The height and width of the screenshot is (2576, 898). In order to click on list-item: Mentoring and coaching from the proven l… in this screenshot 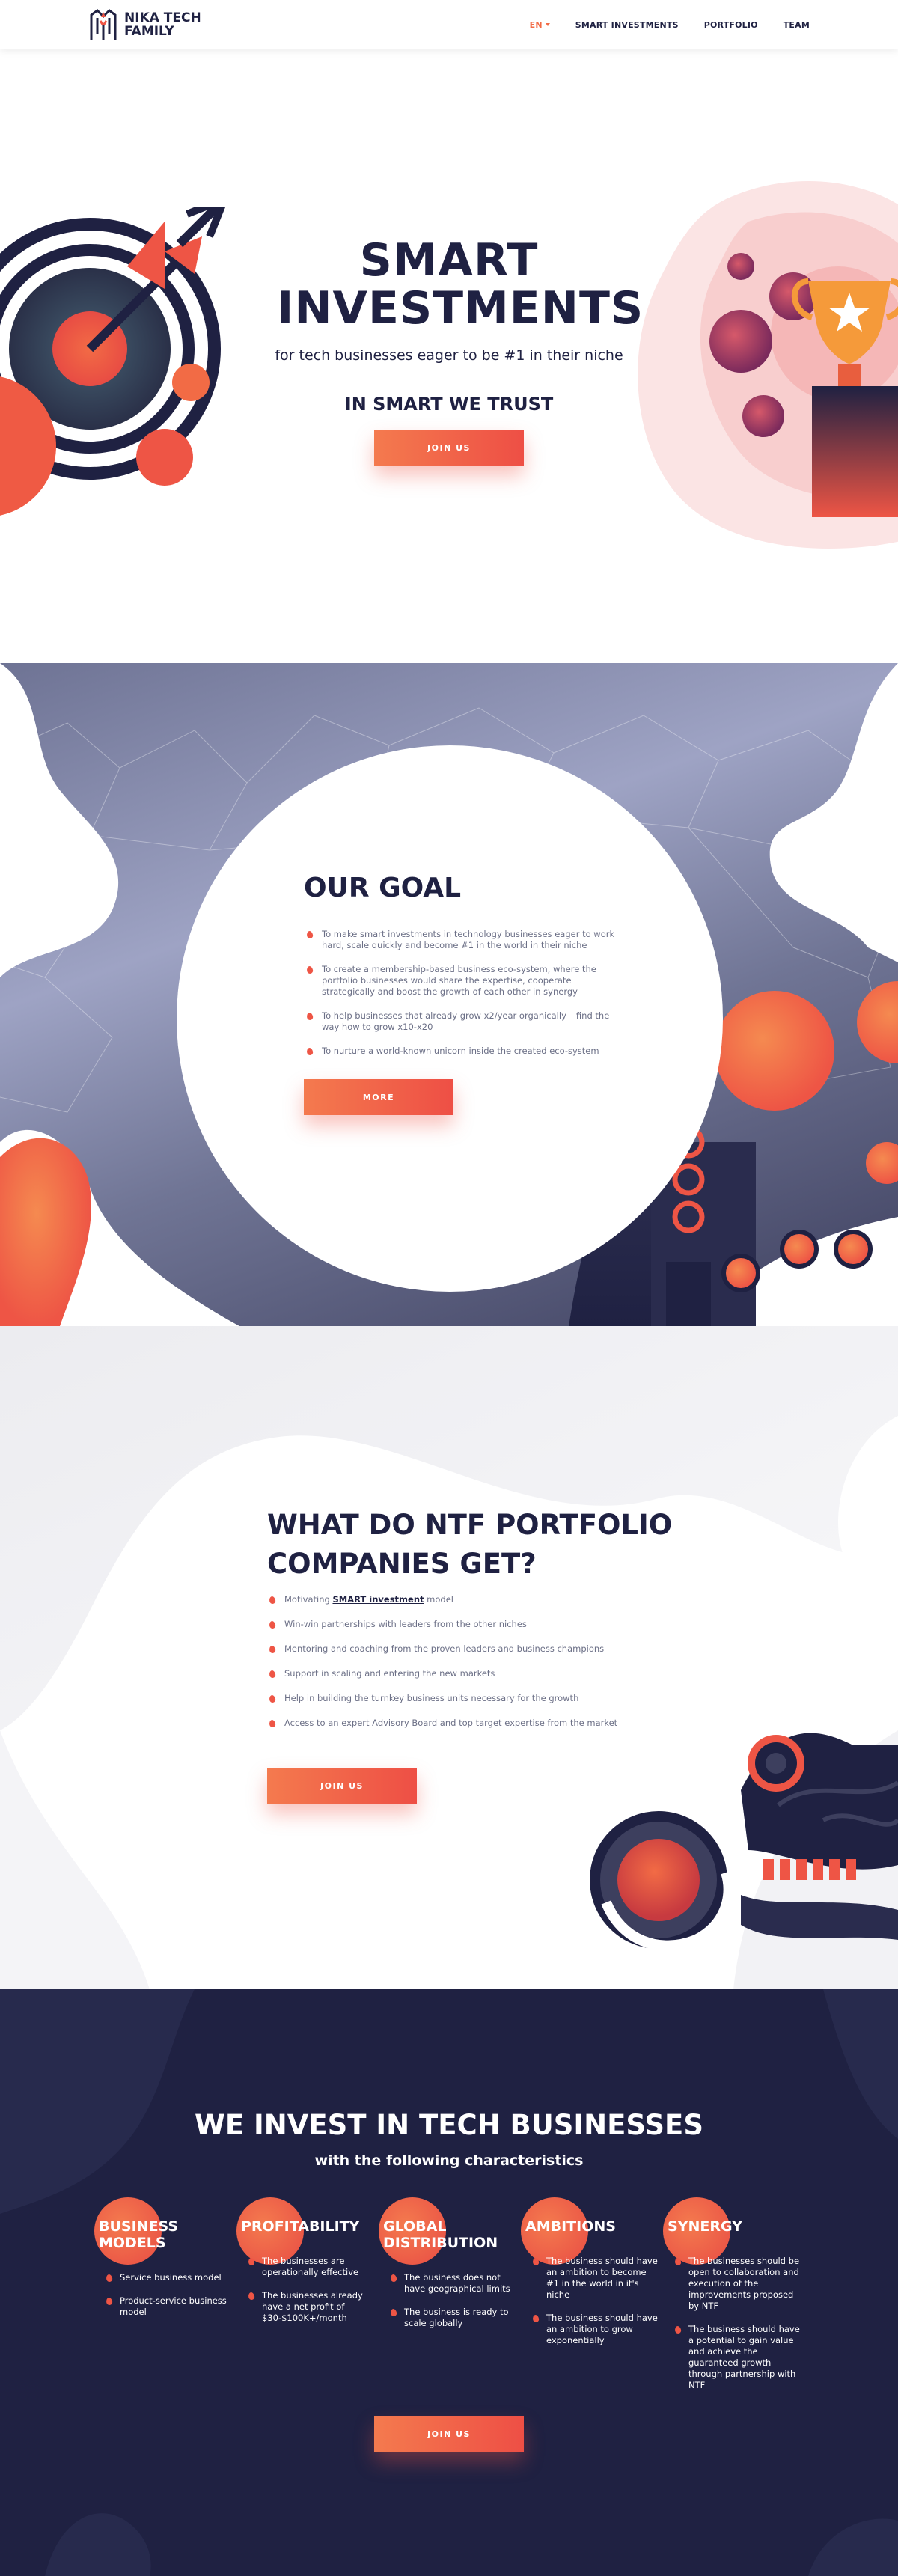, I will do `click(462, 1649)`.